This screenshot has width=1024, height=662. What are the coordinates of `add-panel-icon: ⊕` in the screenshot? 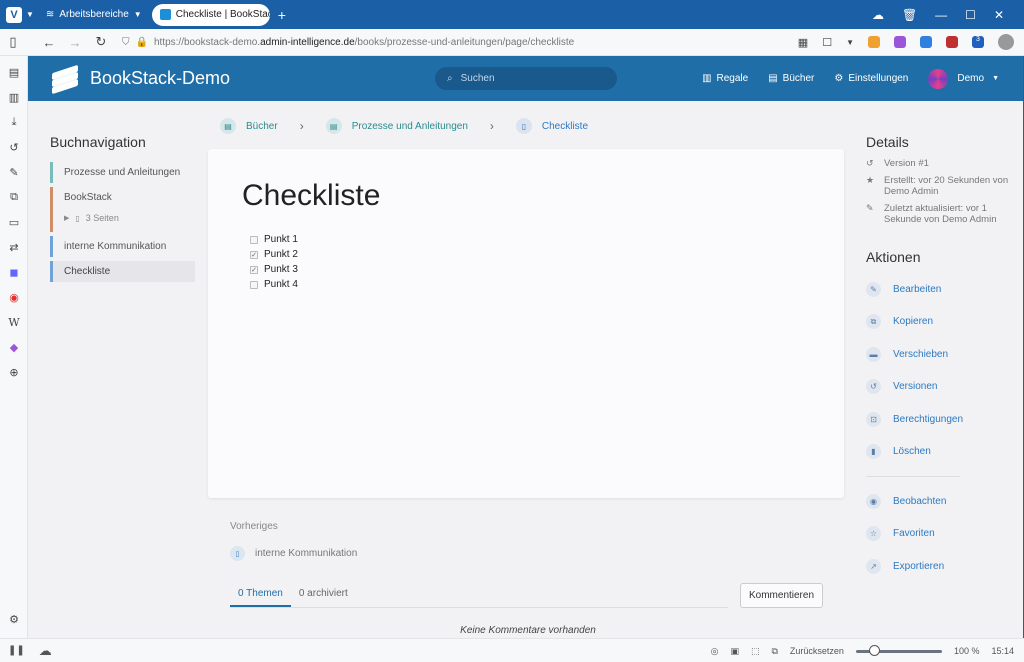 It's located at (14, 372).